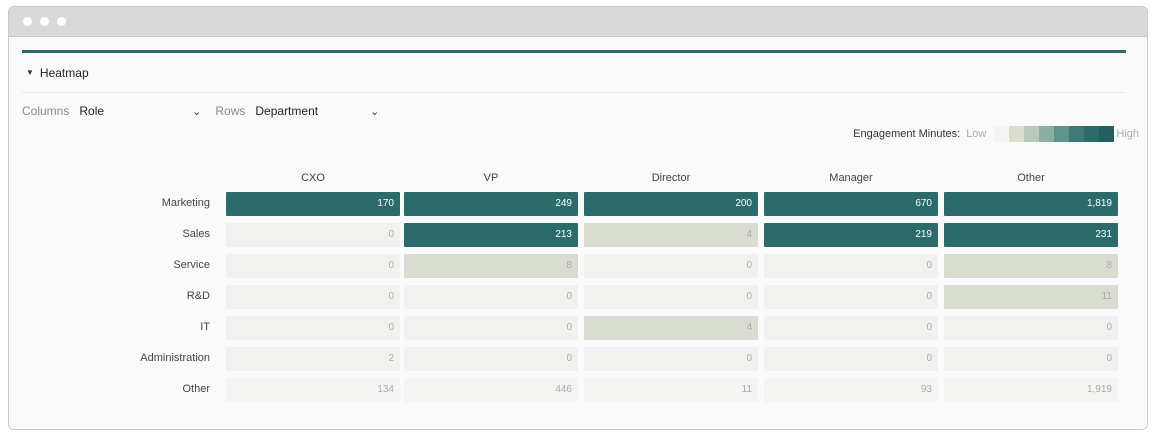 The image size is (1155, 433). Describe the element at coordinates (287, 111) in the screenshot. I see `rows-select-value: Department` at that location.